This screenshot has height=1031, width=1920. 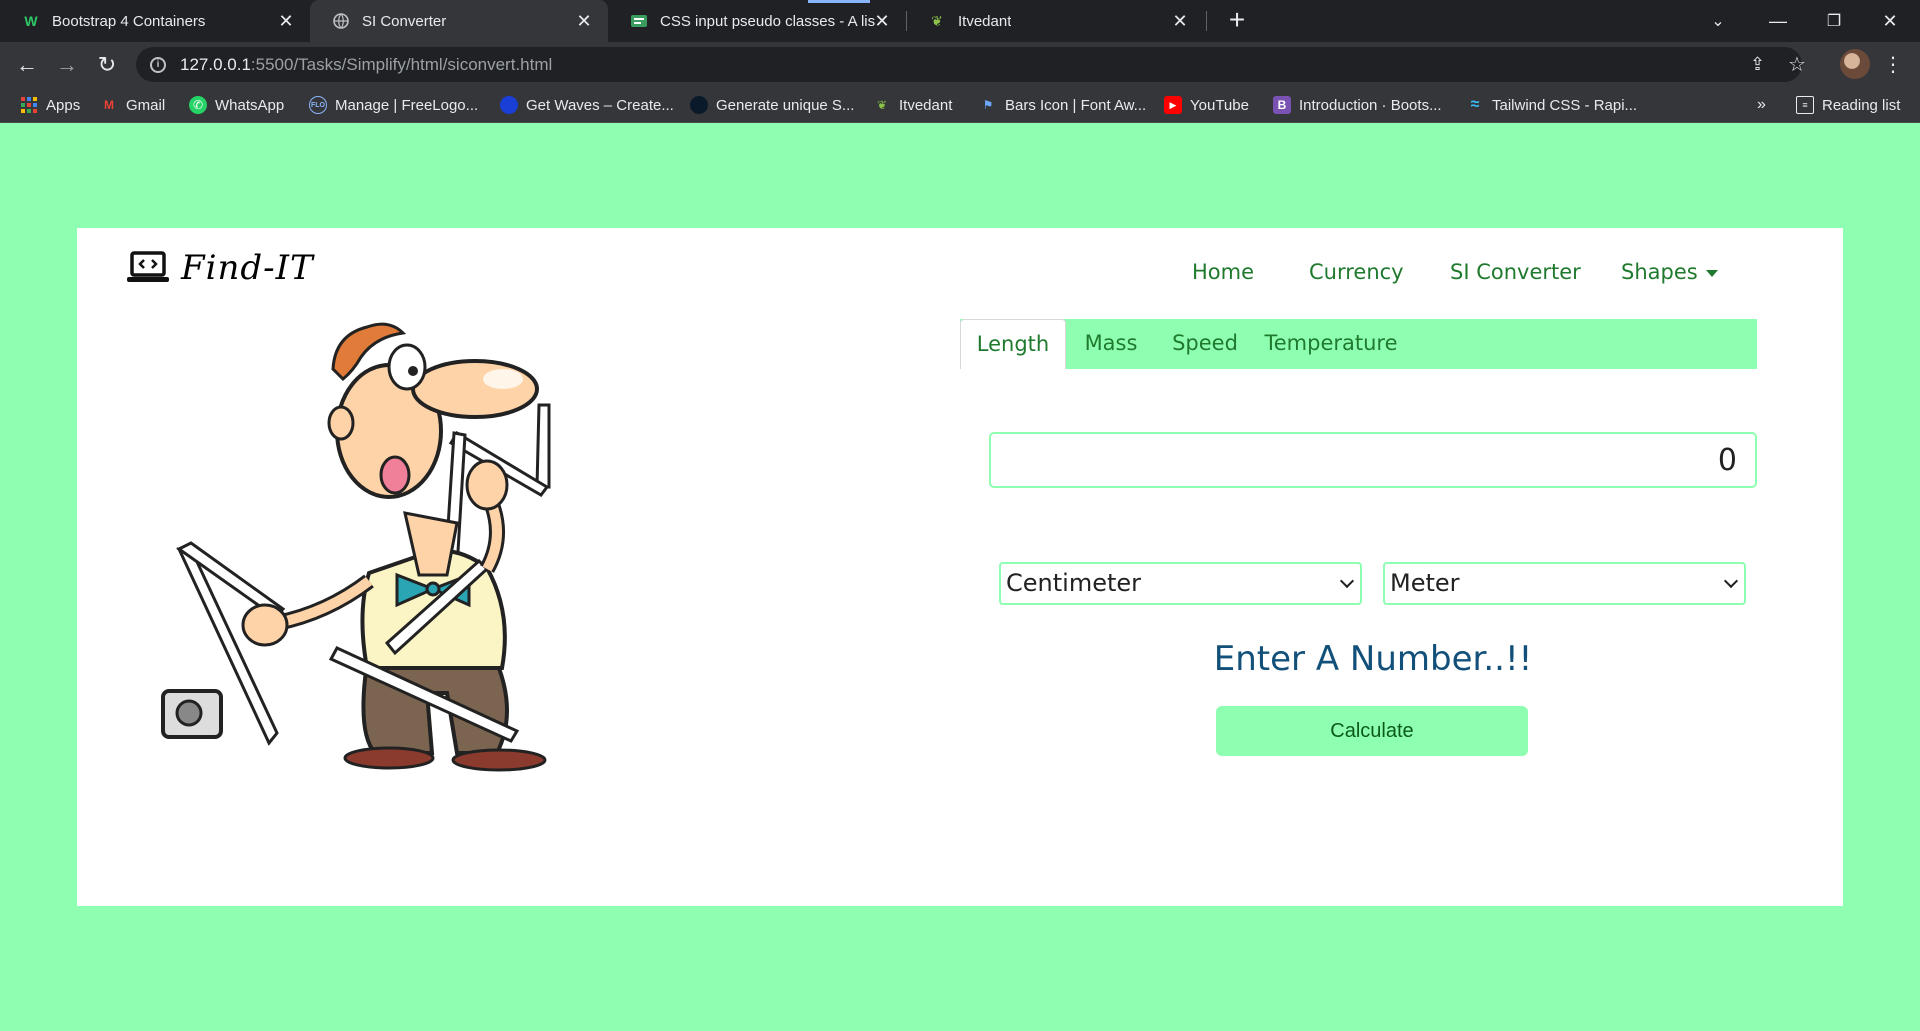 I want to click on profile-avatar, so click(x=1855, y=64).